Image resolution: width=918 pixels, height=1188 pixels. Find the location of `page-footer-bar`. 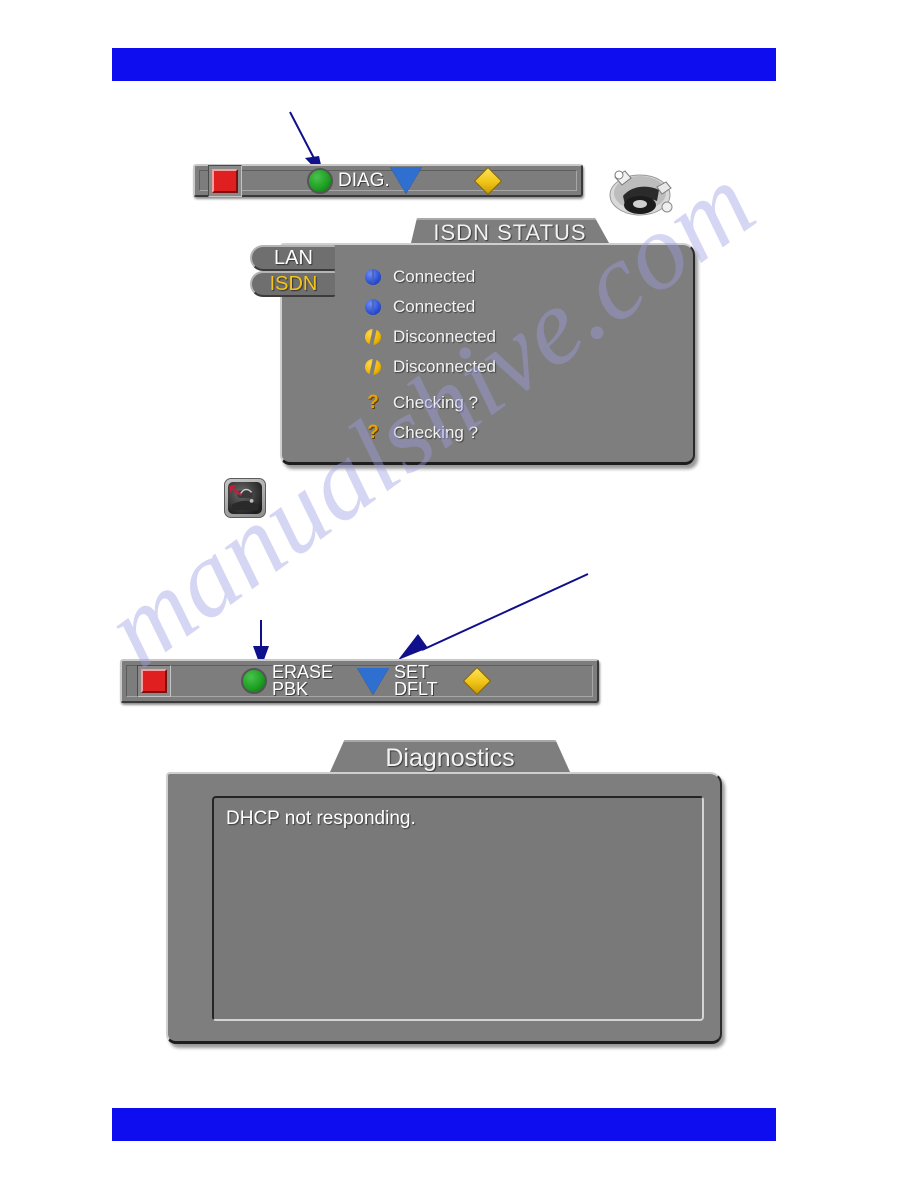

page-footer-bar is located at coordinates (444, 1124).